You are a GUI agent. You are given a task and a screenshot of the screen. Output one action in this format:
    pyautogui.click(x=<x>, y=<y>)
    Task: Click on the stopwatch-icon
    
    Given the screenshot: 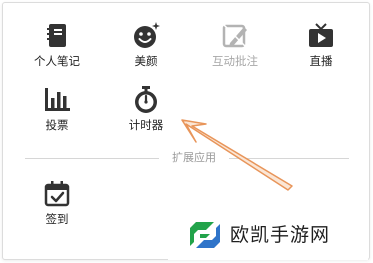 What is the action you would take?
    pyautogui.click(x=146, y=100)
    